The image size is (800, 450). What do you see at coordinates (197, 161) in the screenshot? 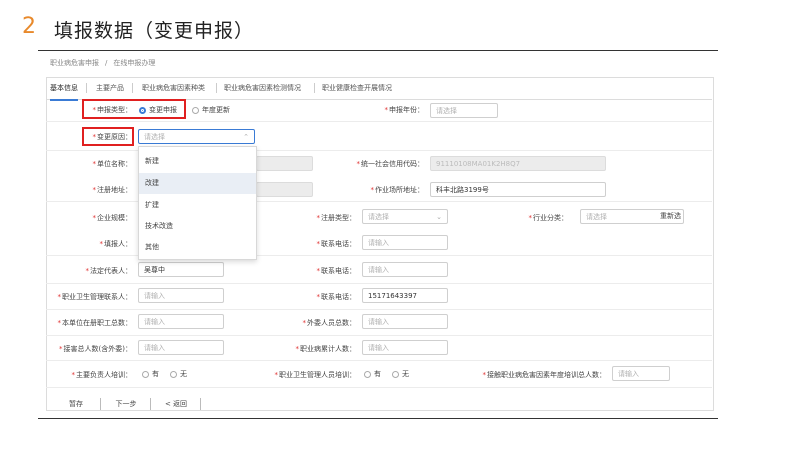
I see `dropdown-option-new: 新建` at bounding box center [197, 161].